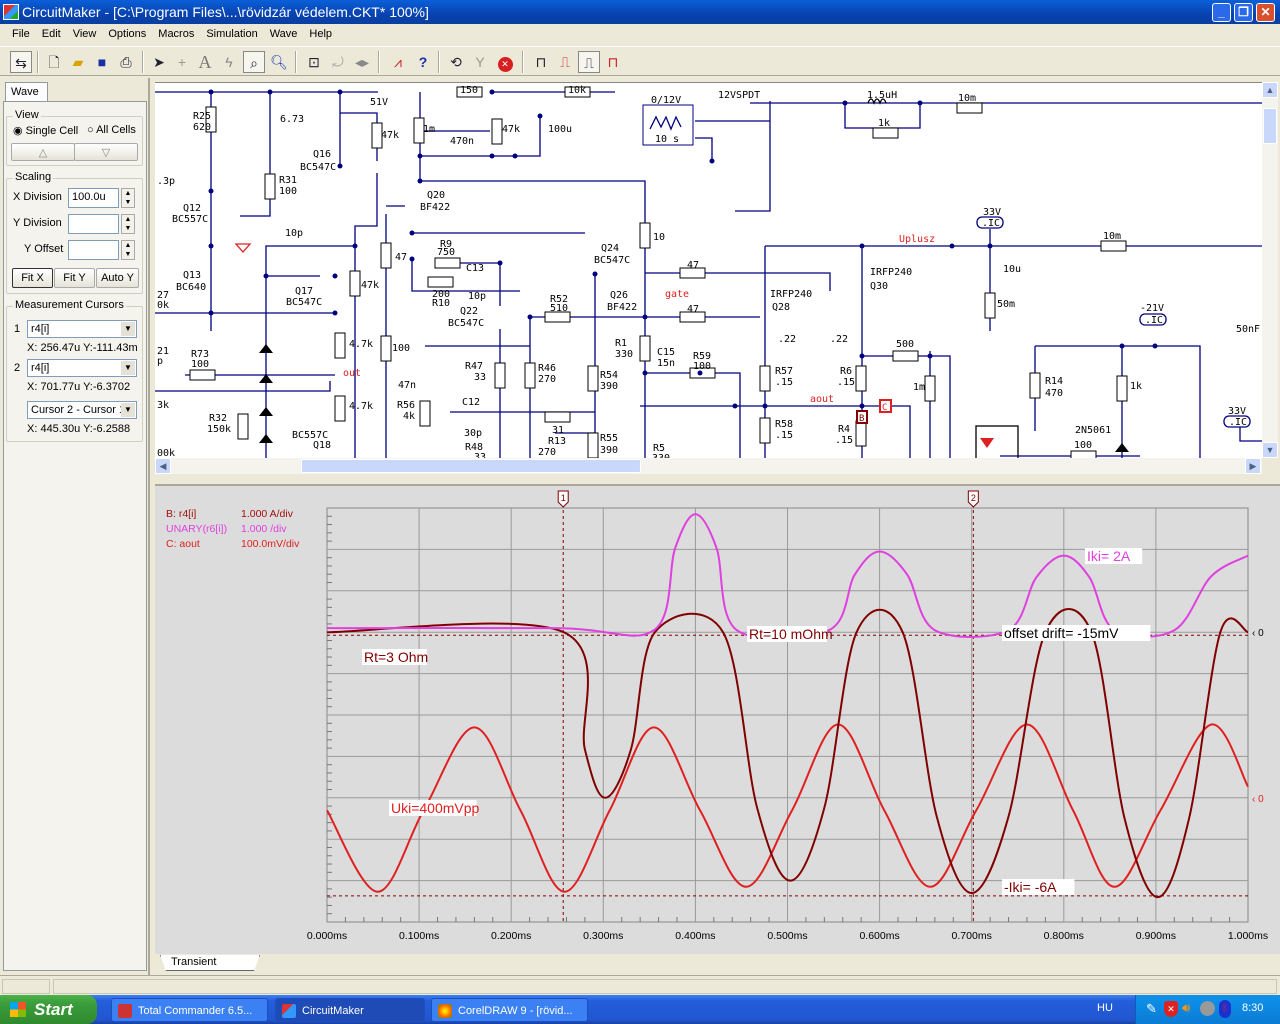 This screenshot has height=1024, width=1280. I want to click on radio-all-cells: ○ All Cells, so click(111, 130).